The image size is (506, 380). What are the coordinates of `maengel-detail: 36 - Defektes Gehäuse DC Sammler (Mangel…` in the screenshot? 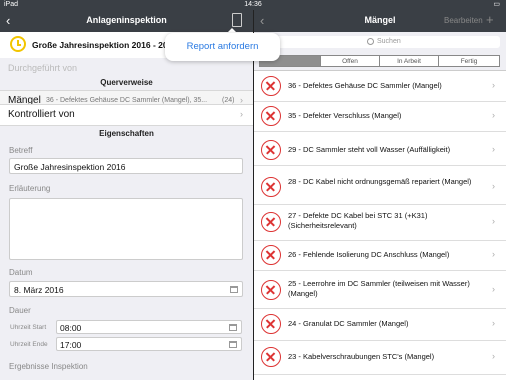 It's located at (127, 100).